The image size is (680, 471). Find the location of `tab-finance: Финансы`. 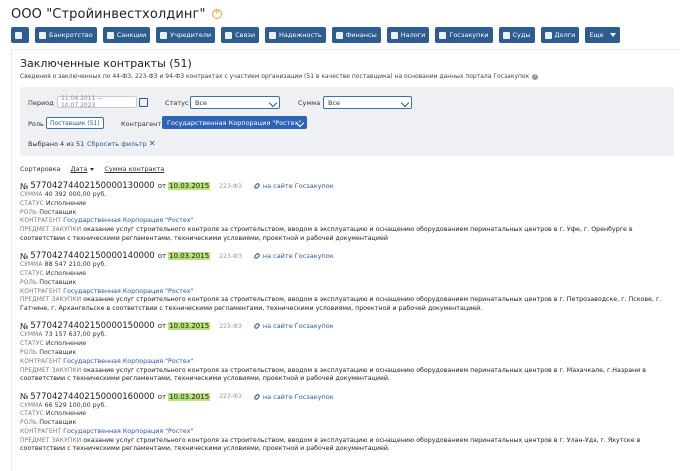

tab-finance: Финансы is located at coordinates (356, 35).